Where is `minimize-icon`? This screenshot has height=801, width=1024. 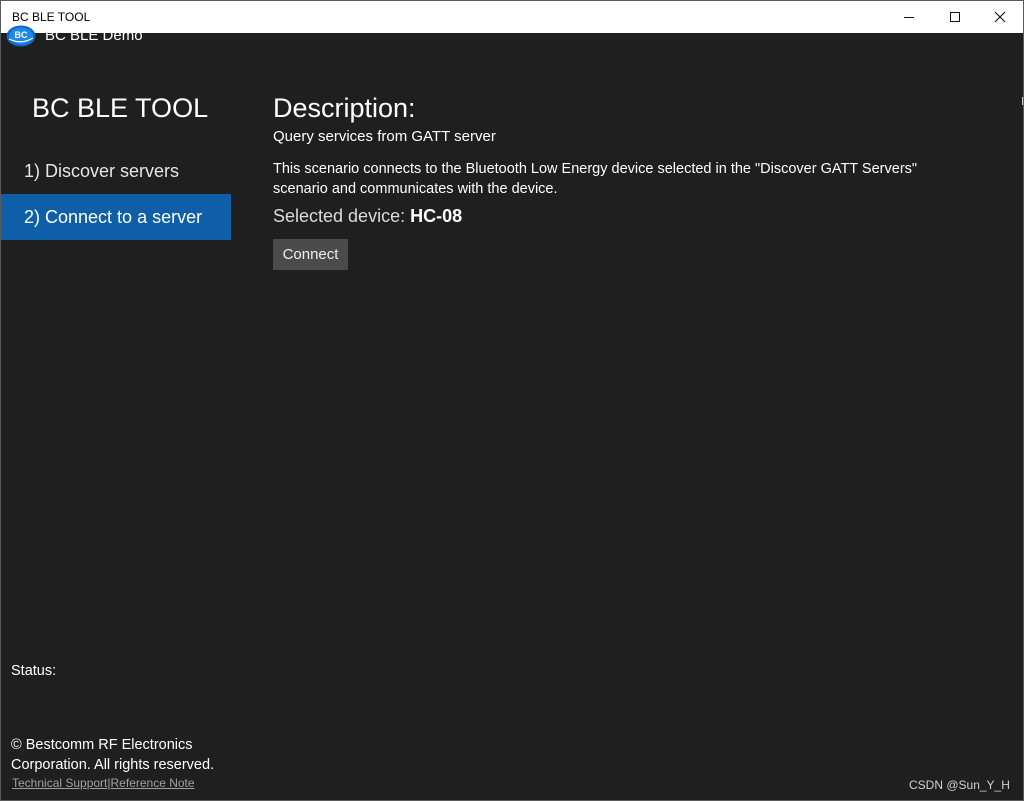
minimize-icon is located at coordinates (909, 17).